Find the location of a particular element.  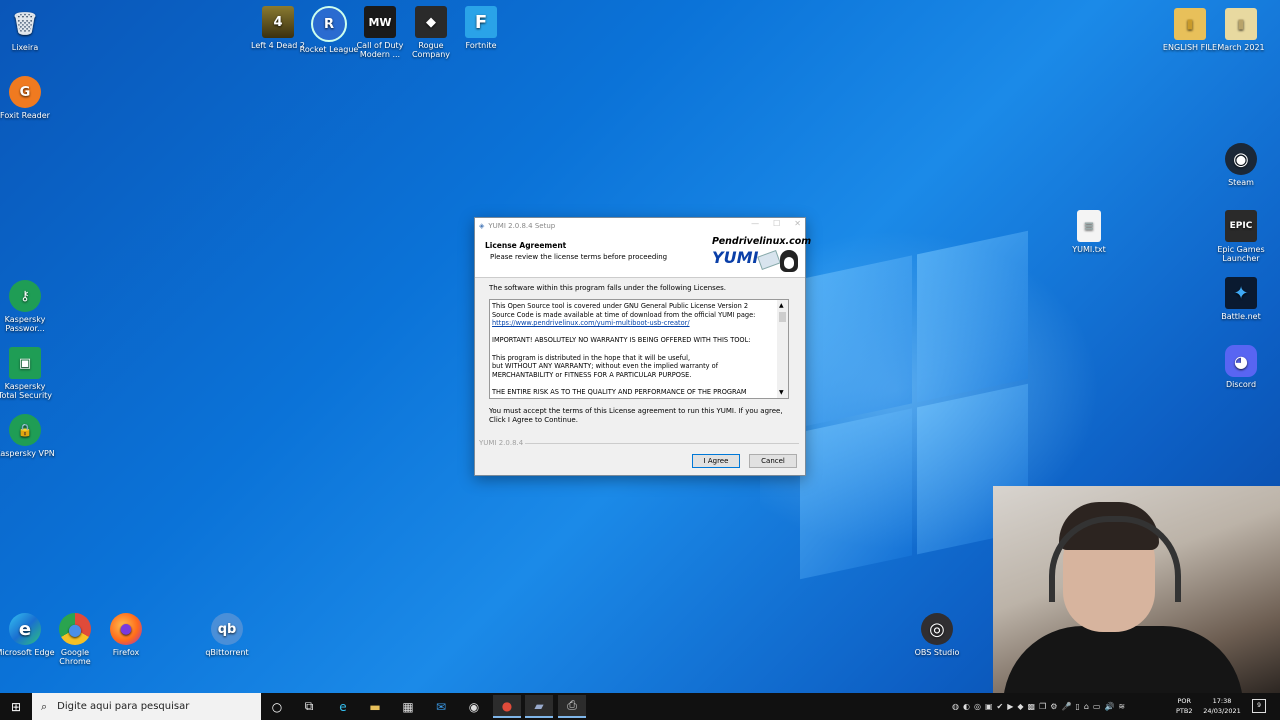

tray-icon-wifi: ≋ is located at coordinates (1121, 706).